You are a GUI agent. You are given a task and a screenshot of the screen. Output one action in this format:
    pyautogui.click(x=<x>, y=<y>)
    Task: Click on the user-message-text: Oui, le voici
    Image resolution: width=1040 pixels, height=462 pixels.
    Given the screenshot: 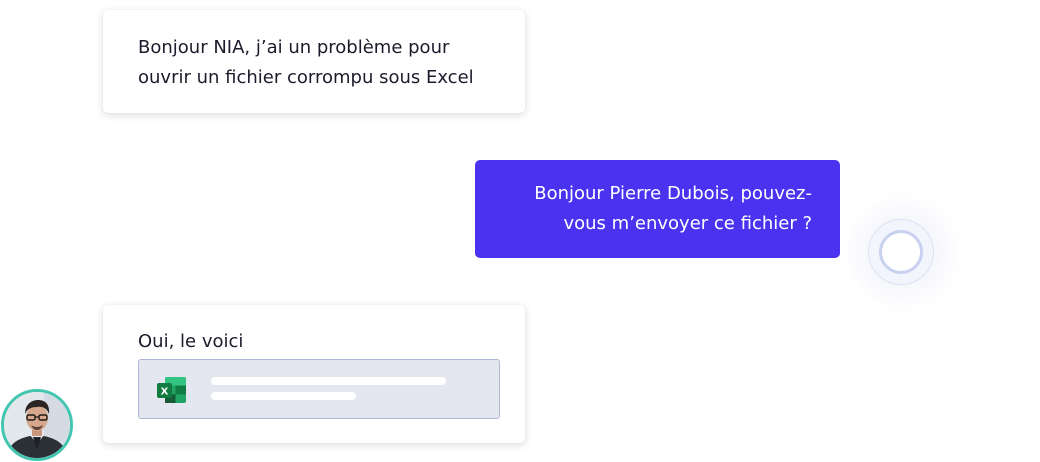 What is the action you would take?
    pyautogui.click(x=191, y=341)
    